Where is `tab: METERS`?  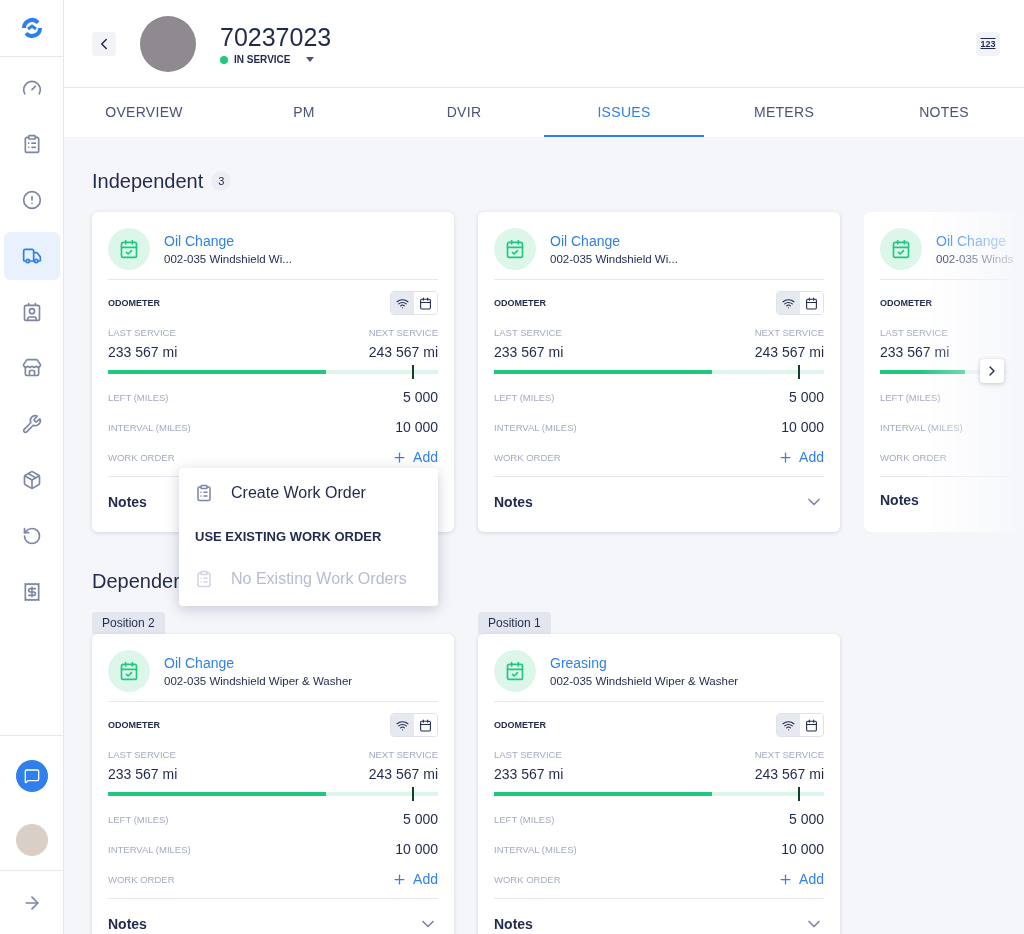 tab: METERS is located at coordinates (784, 112).